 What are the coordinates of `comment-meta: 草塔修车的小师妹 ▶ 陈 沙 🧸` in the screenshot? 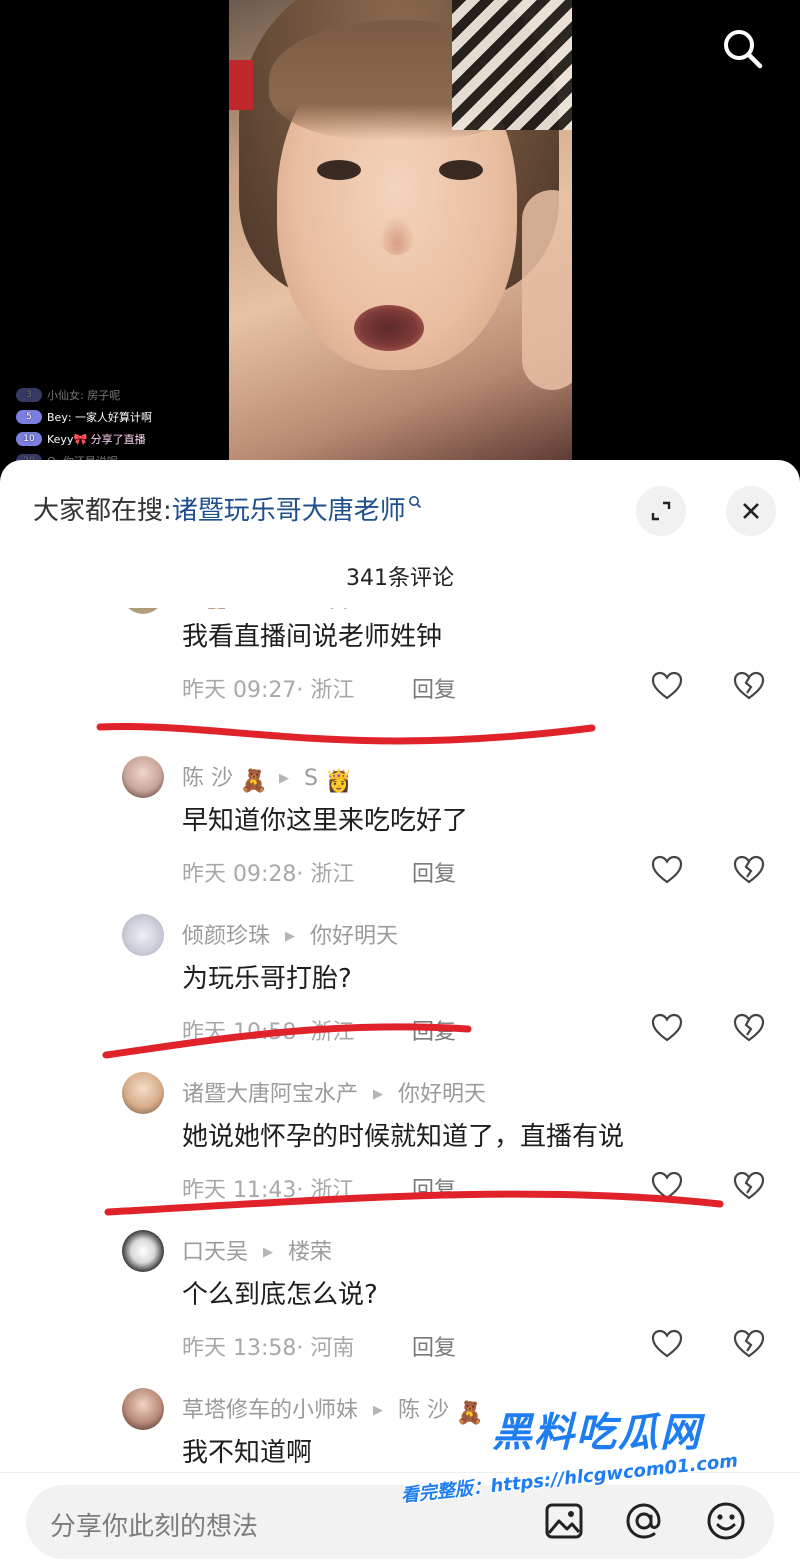 It's located at (333, 1409).